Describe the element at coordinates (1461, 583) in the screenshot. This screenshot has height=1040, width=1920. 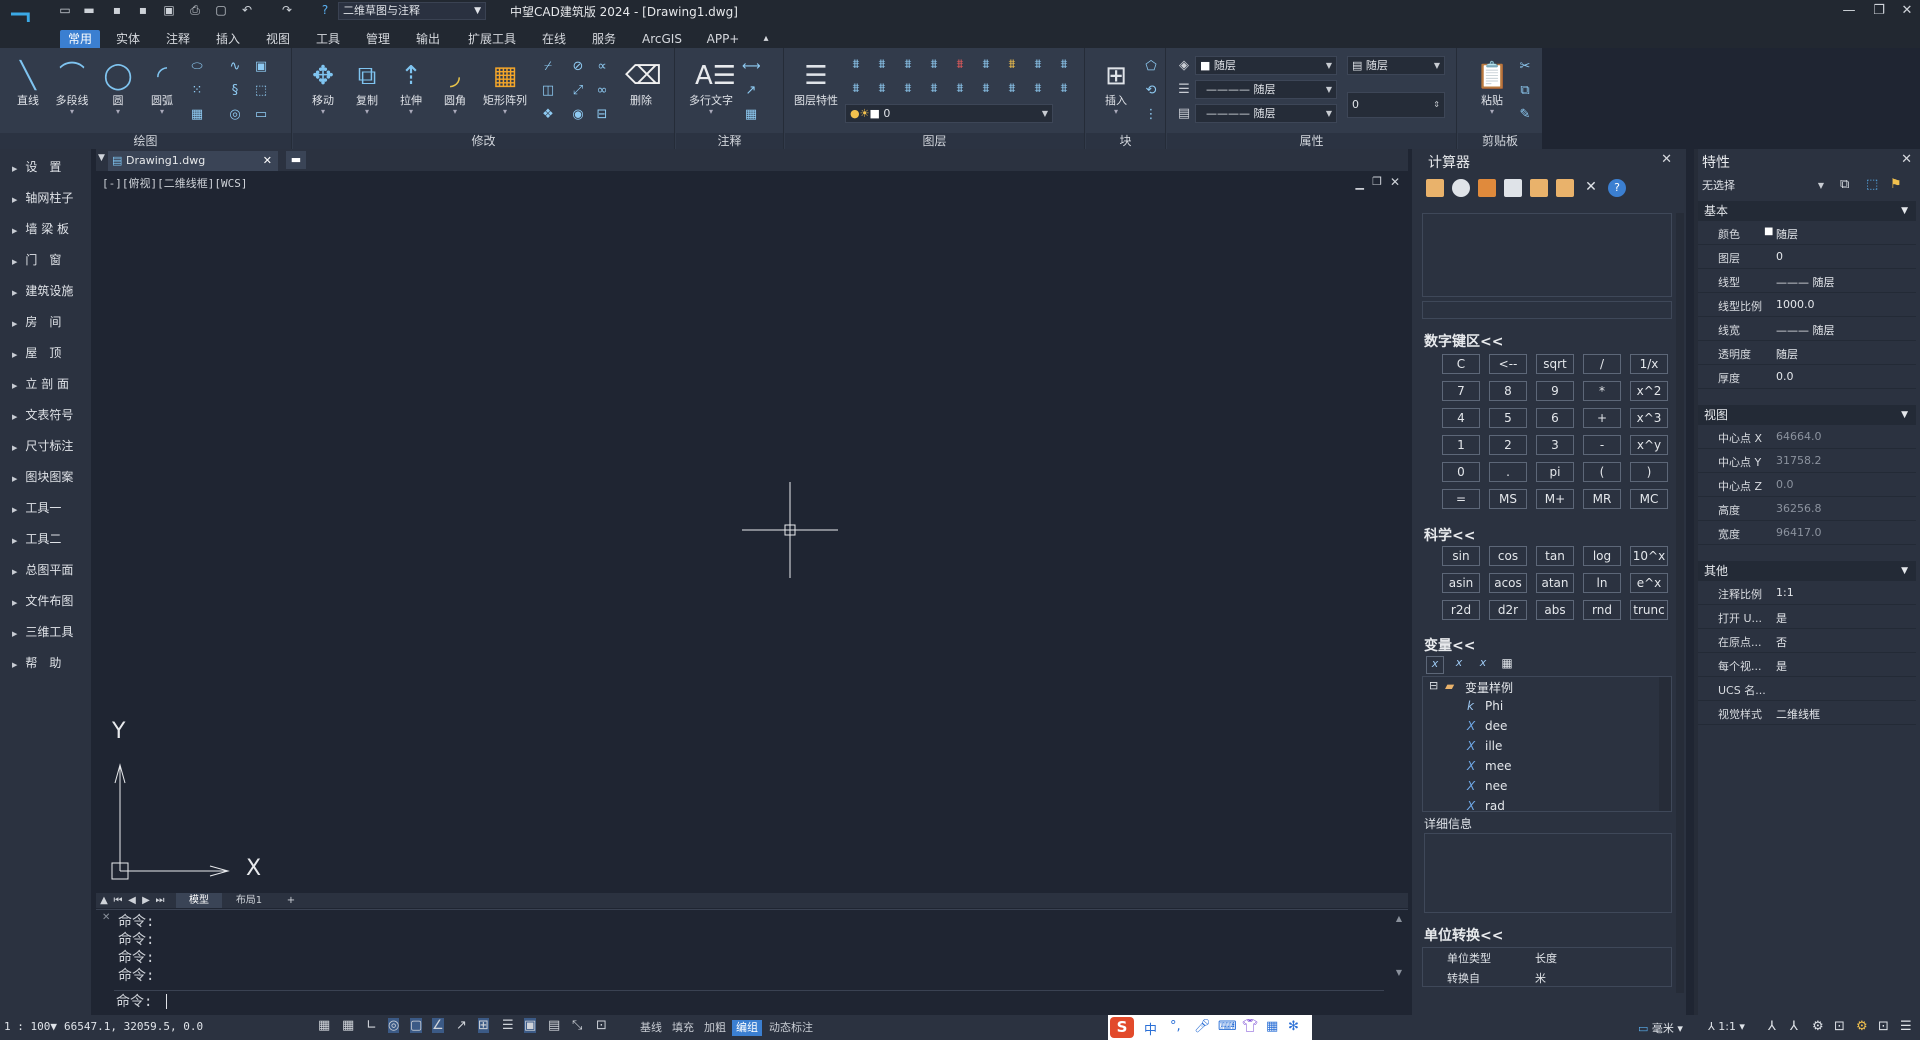
I see `scientific-key: asin` at that location.